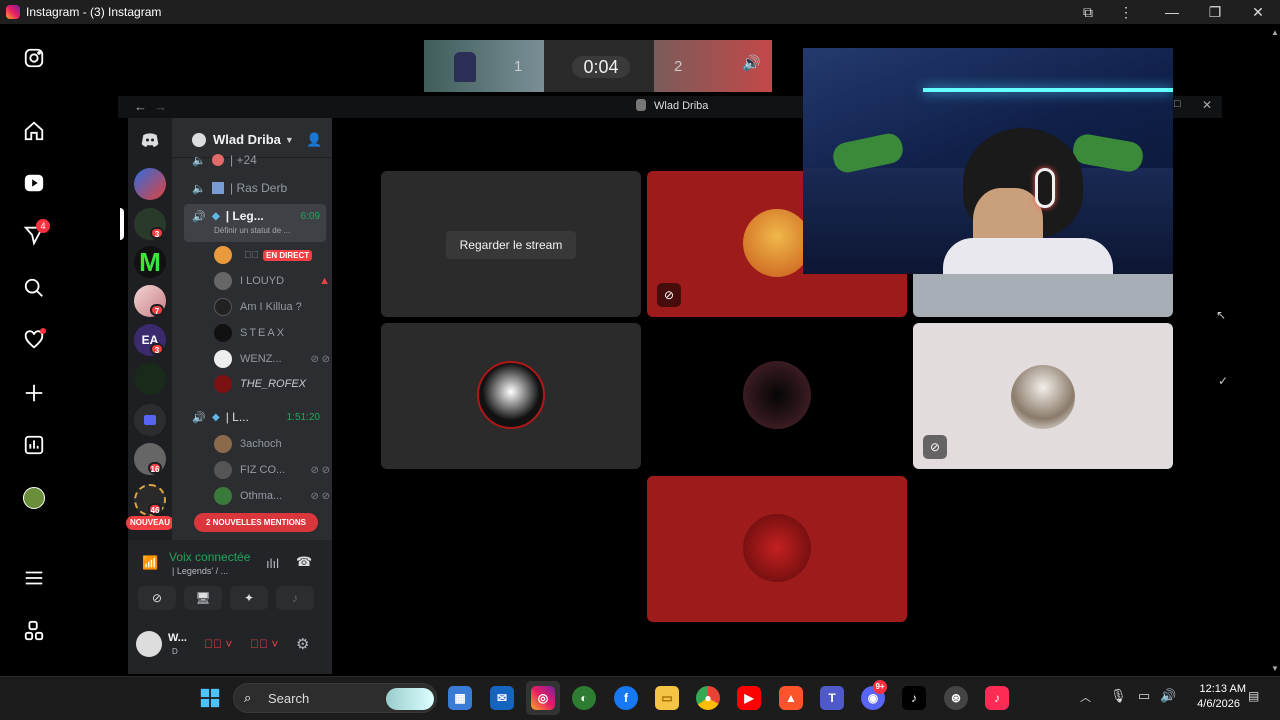  I want to click on participant-avatar, so click(777, 243).